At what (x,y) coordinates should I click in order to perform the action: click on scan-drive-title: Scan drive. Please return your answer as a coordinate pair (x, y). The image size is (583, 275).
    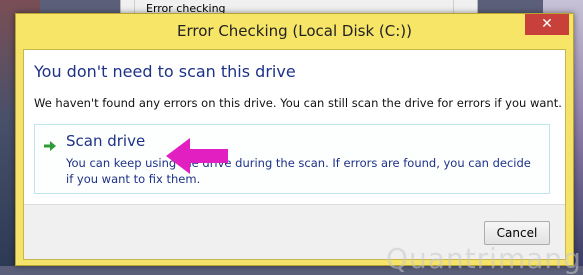
    Looking at the image, I should click on (106, 141).